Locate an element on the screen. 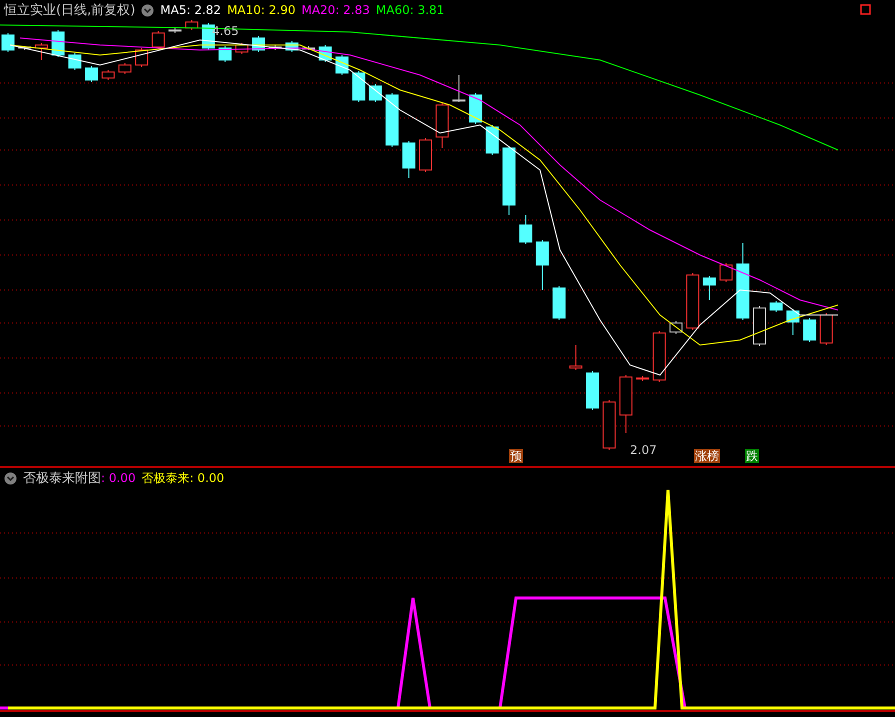 The image size is (895, 717). signal-tag: 预 is located at coordinates (516, 456).